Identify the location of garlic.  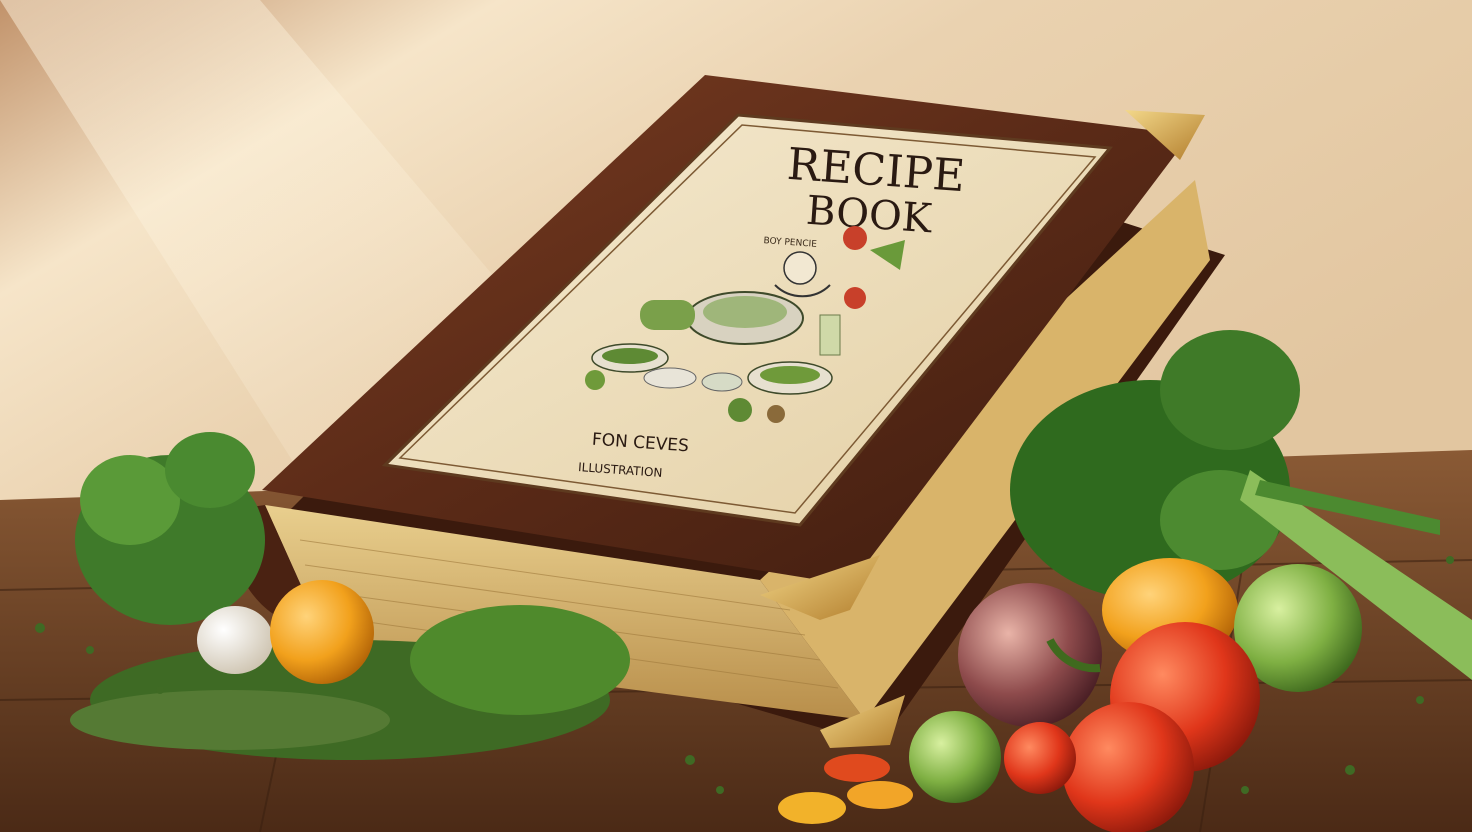
(235, 640).